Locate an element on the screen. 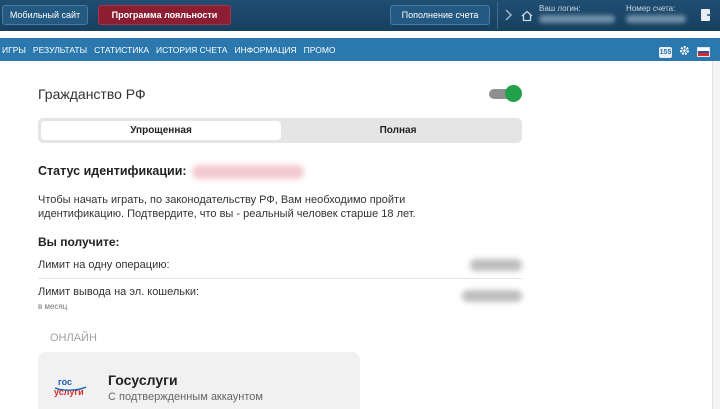 This screenshot has height=409, width=720. logout-icon is located at coordinates (707, 17).